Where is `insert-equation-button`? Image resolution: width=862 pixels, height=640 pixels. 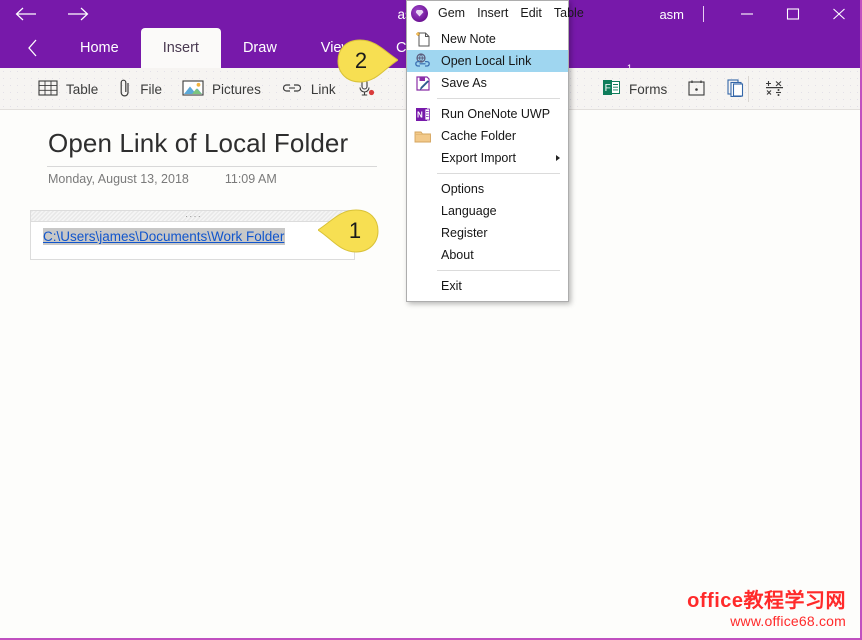 insert-equation-button is located at coordinates (775, 89).